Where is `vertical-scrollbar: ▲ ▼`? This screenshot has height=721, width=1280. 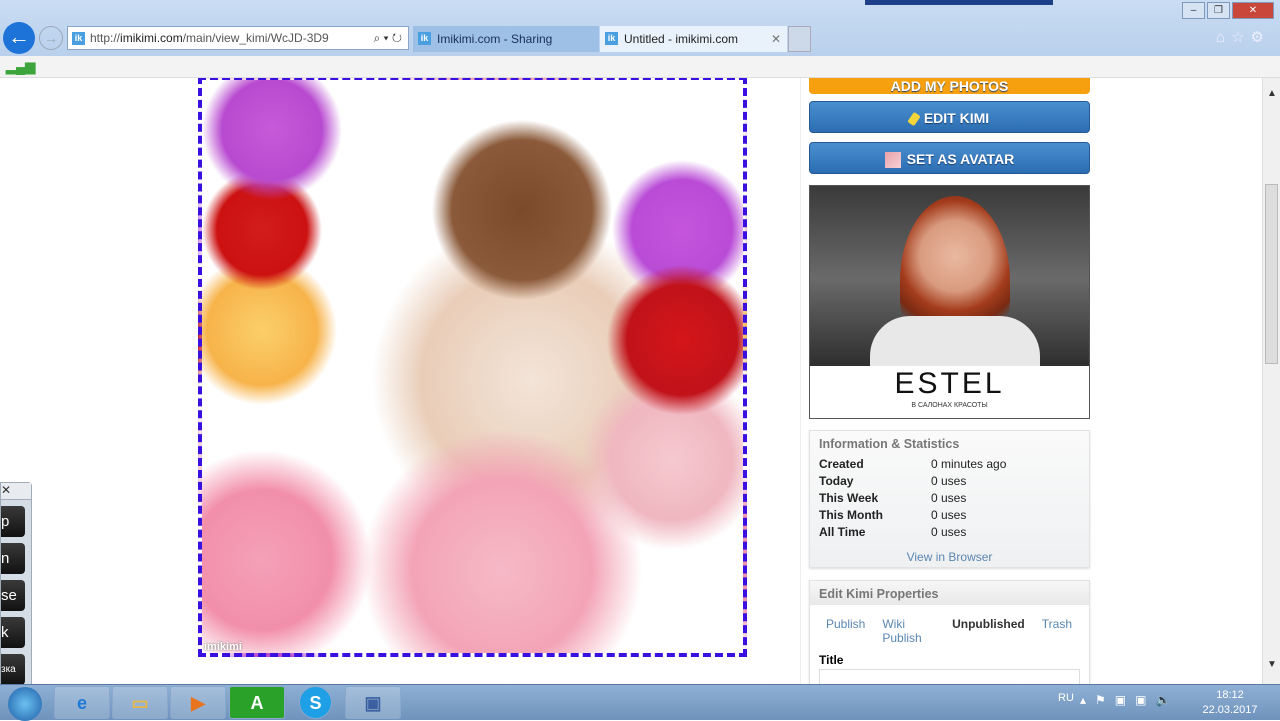 vertical-scrollbar: ▲ ▼ is located at coordinates (1271, 381).